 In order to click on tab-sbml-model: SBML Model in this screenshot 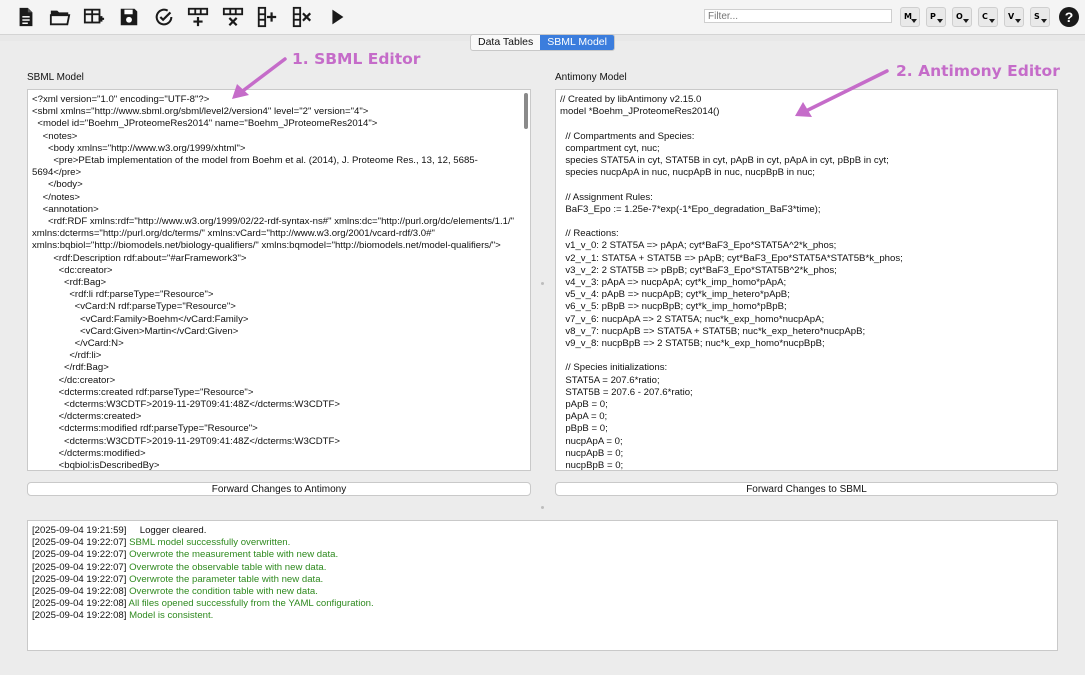, I will do `click(577, 42)`.